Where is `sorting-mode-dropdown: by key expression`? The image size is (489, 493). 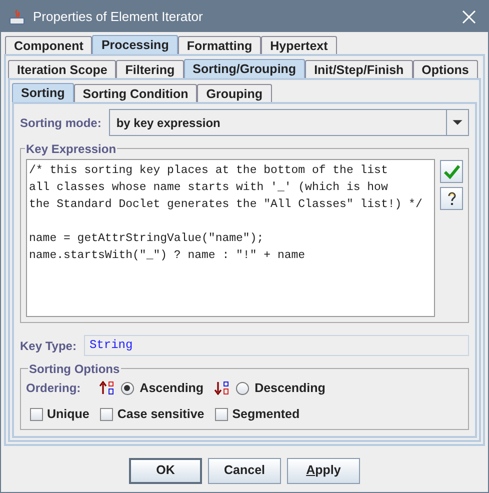 sorting-mode-dropdown: by key expression is located at coordinates (289, 122).